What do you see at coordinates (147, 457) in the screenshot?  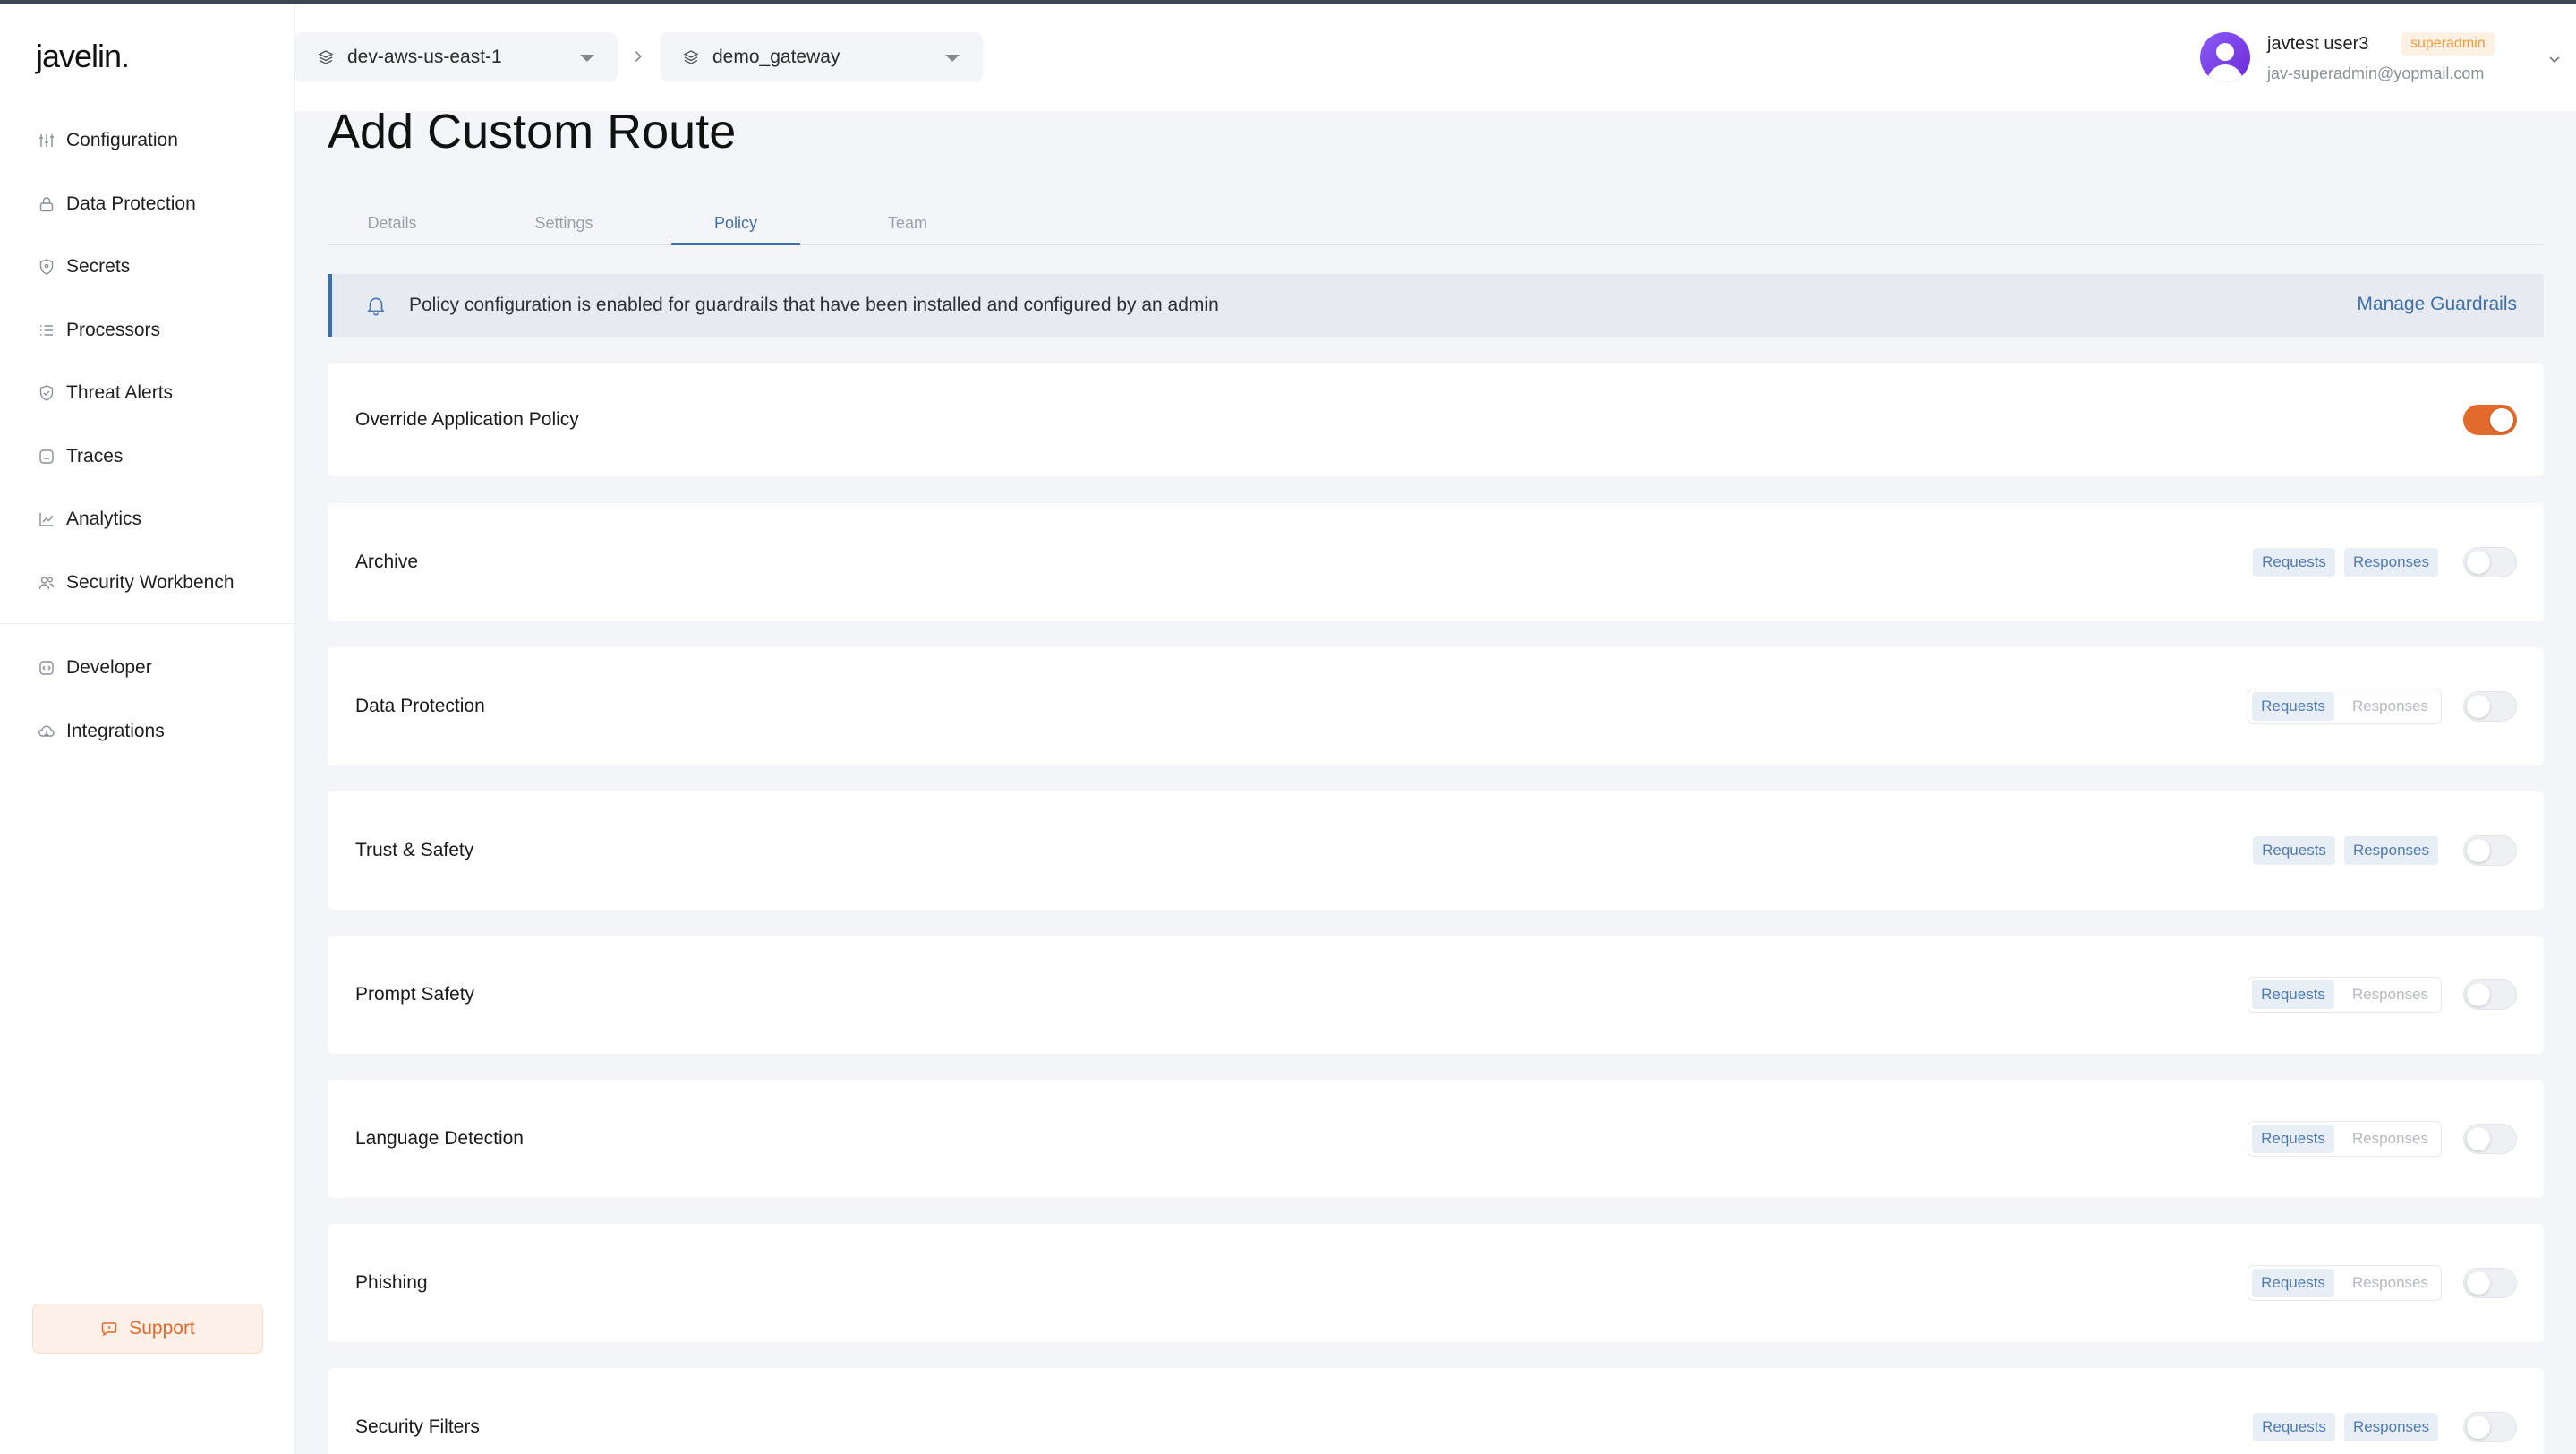 I see `sidebar-item-traces: Traces` at bounding box center [147, 457].